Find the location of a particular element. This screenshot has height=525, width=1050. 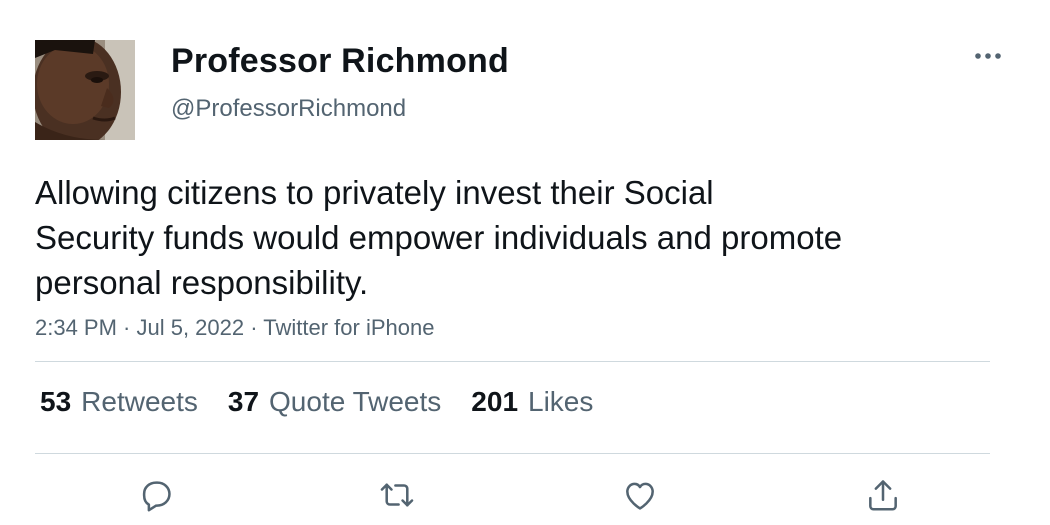

retweets-count: 53 is located at coordinates (56, 401).